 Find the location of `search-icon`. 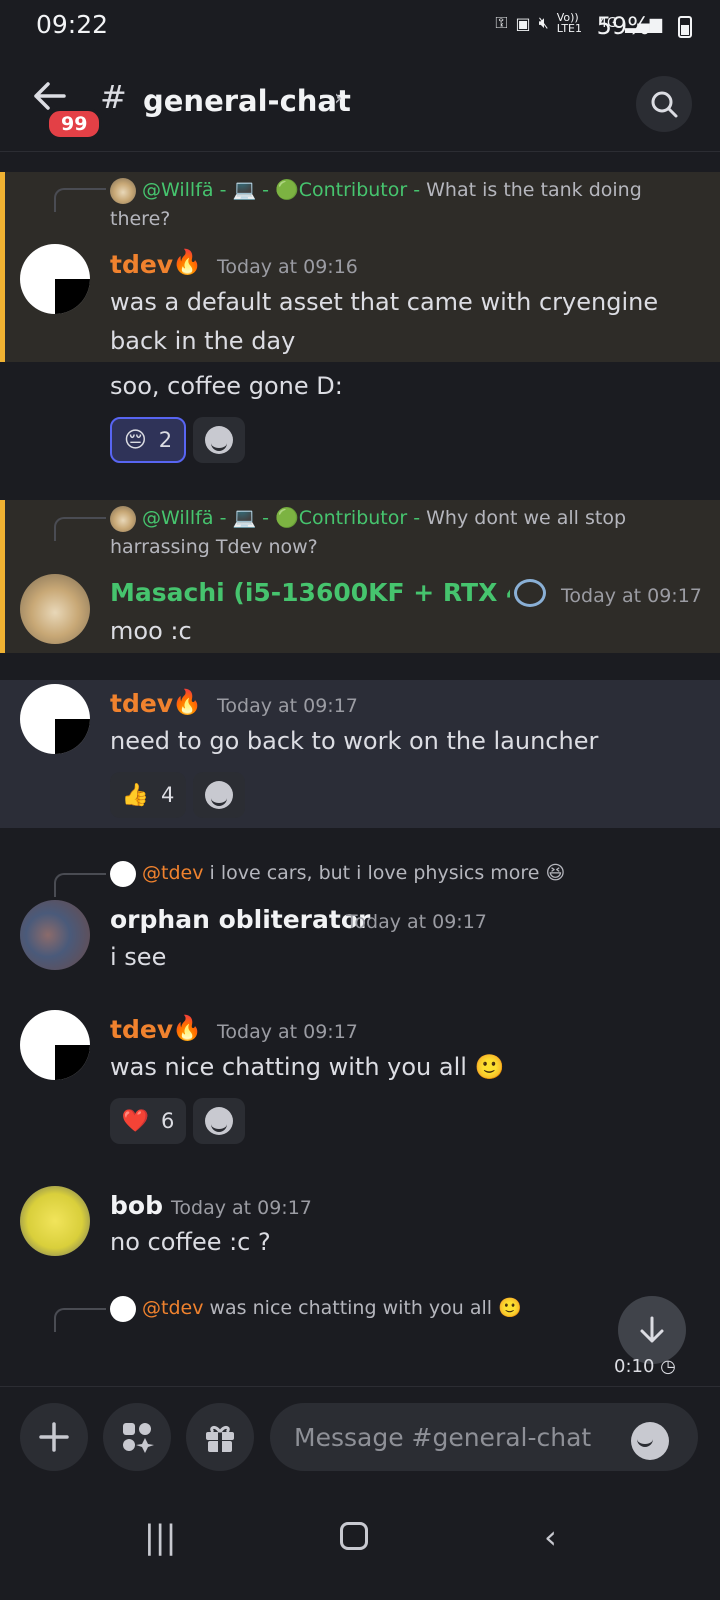

search-icon is located at coordinates (664, 104).